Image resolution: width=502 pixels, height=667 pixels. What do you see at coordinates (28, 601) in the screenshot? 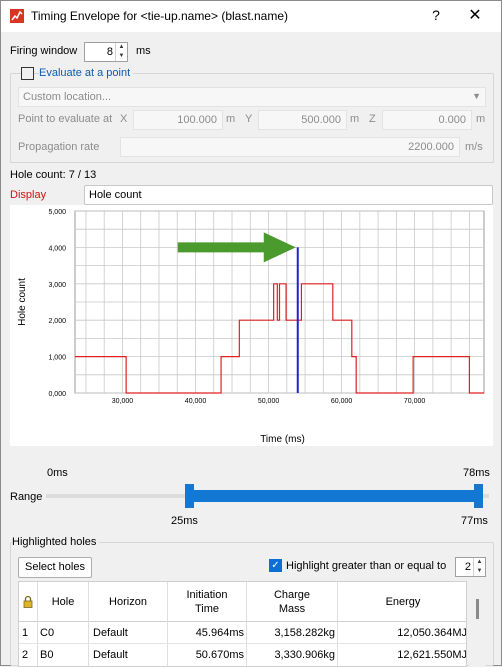
I see `lock-icon` at bounding box center [28, 601].